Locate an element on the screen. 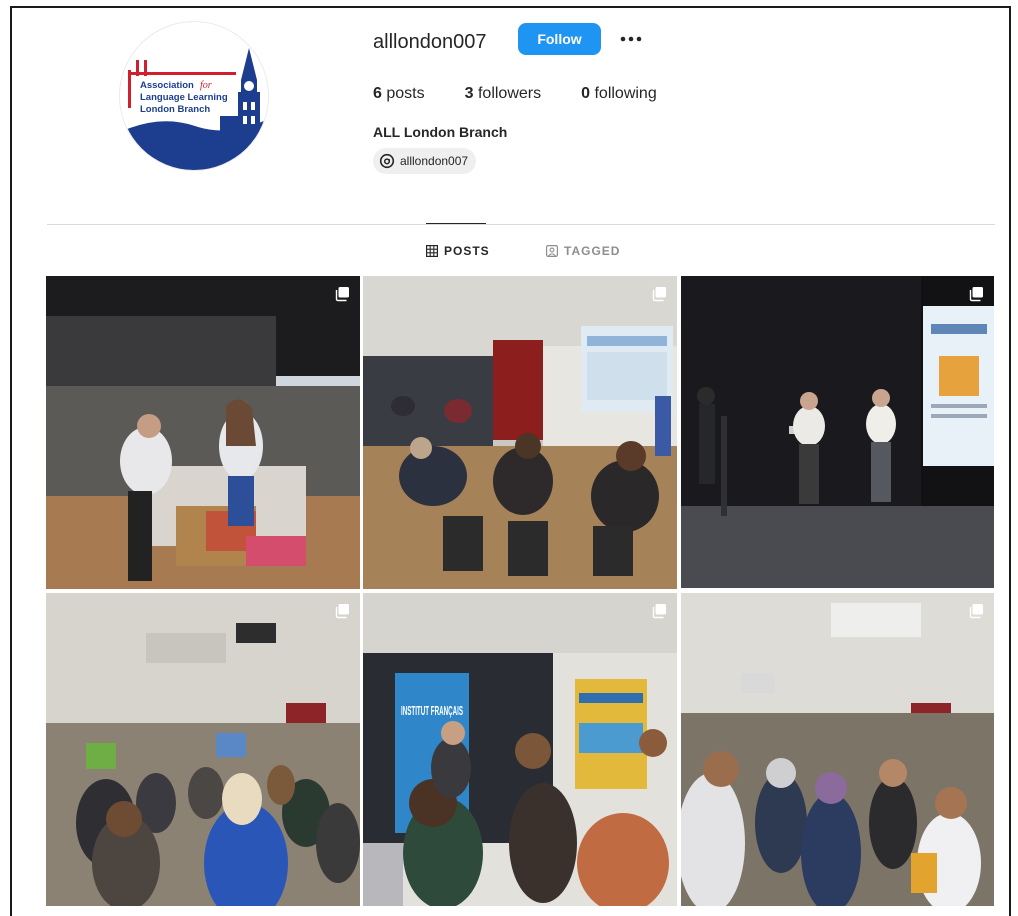 This screenshot has width=1018, height=916. logo-line1: Association is located at coordinates (167, 85).